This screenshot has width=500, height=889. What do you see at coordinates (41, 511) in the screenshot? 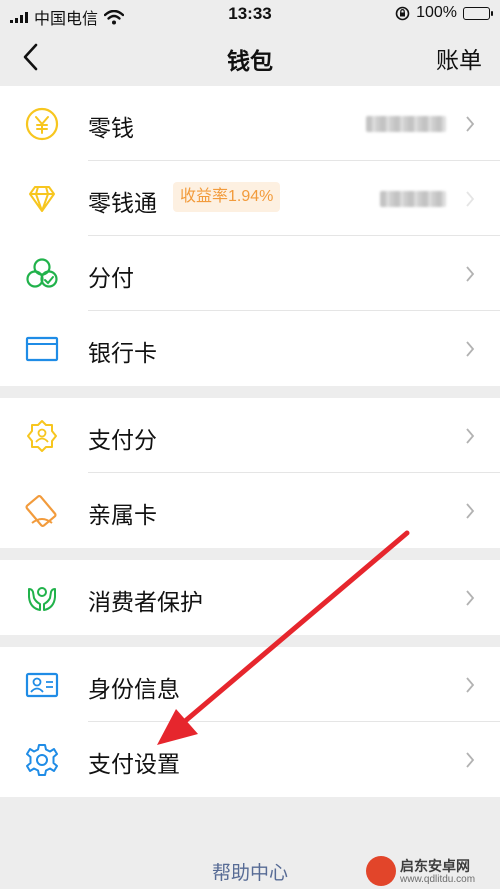
I see `family-card-icon` at bounding box center [41, 511].